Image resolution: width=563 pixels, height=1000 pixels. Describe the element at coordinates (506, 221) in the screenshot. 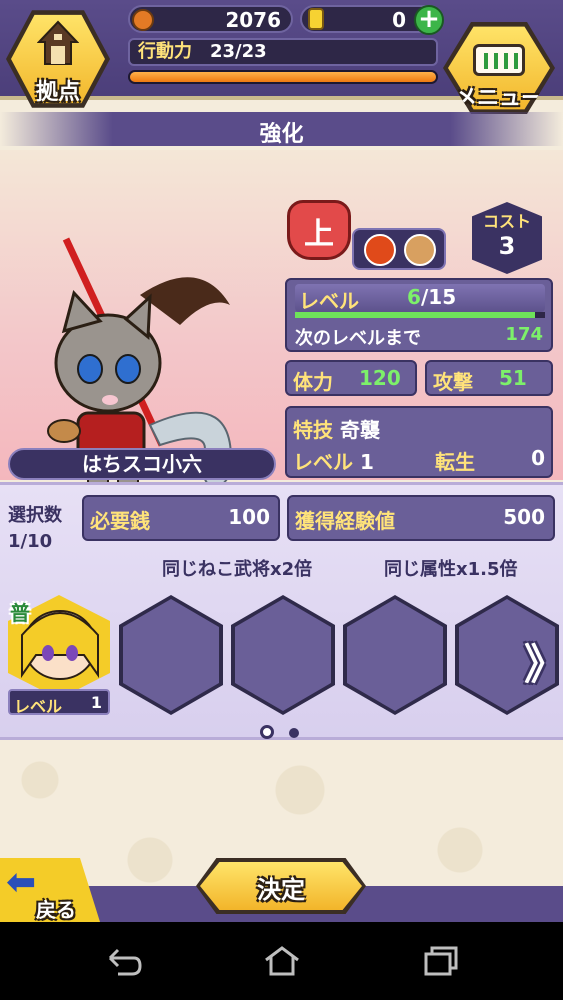

I see `cost-label: コスト` at that location.